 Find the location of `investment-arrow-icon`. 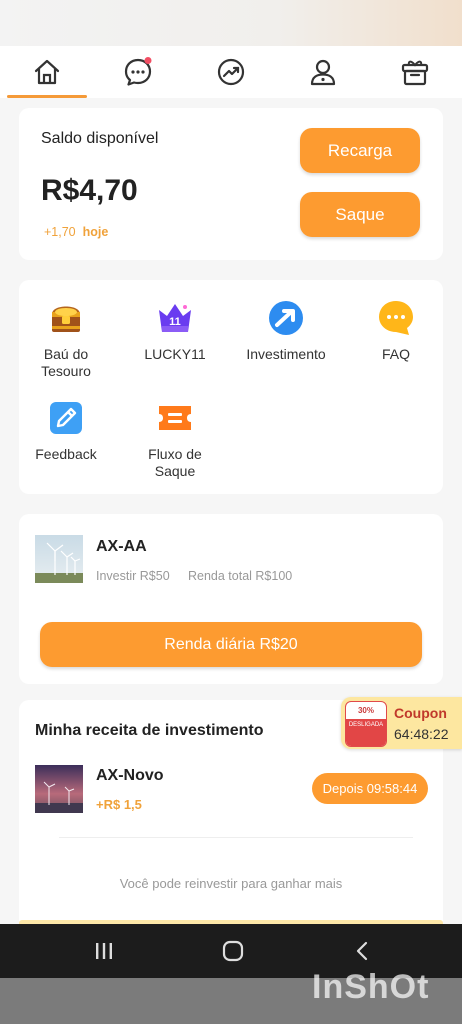

investment-arrow-icon is located at coordinates (286, 318).